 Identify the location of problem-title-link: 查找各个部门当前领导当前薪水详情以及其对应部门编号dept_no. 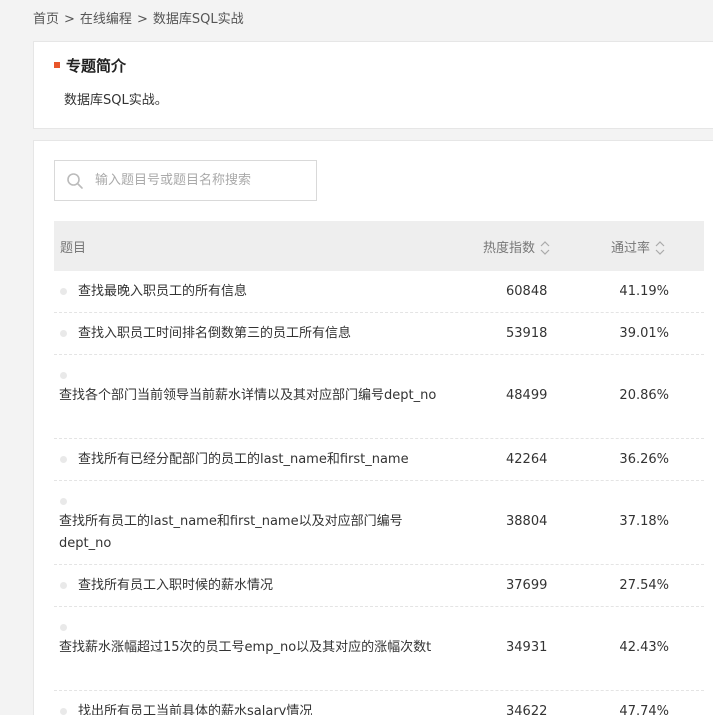
(249, 396).